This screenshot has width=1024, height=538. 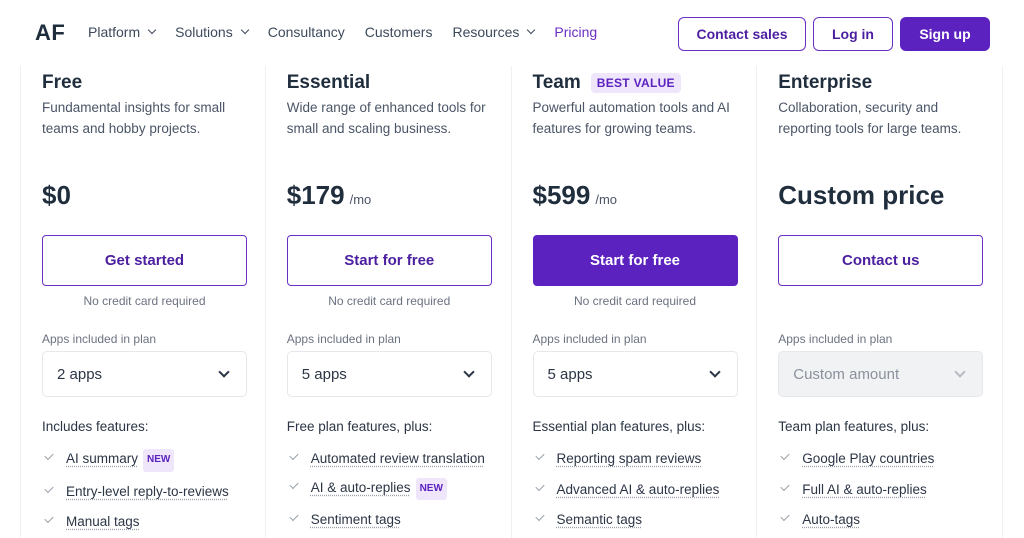 I want to click on plan-title: Team BEST VALUE, so click(x=607, y=83).